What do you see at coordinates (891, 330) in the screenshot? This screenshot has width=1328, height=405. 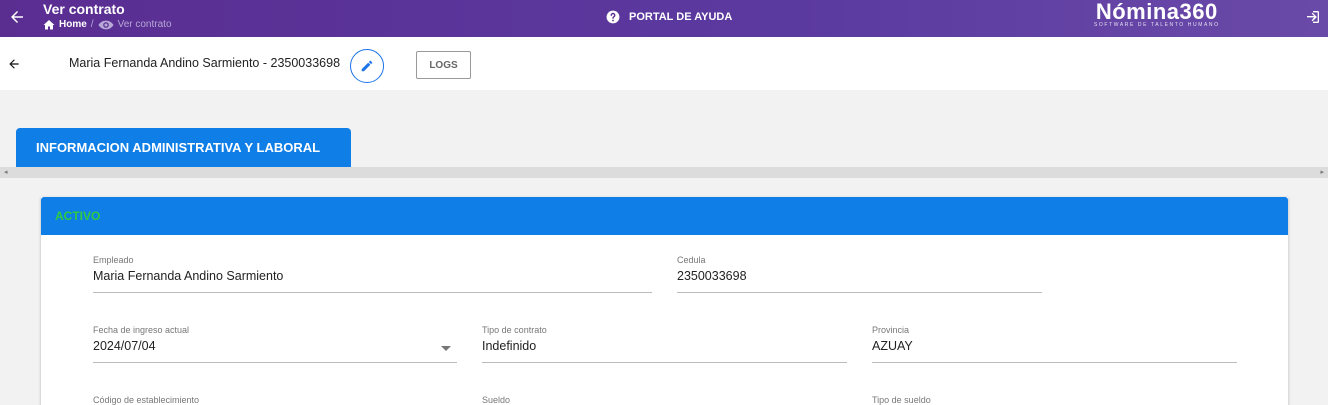 I see `field-label: Provincia` at bounding box center [891, 330].